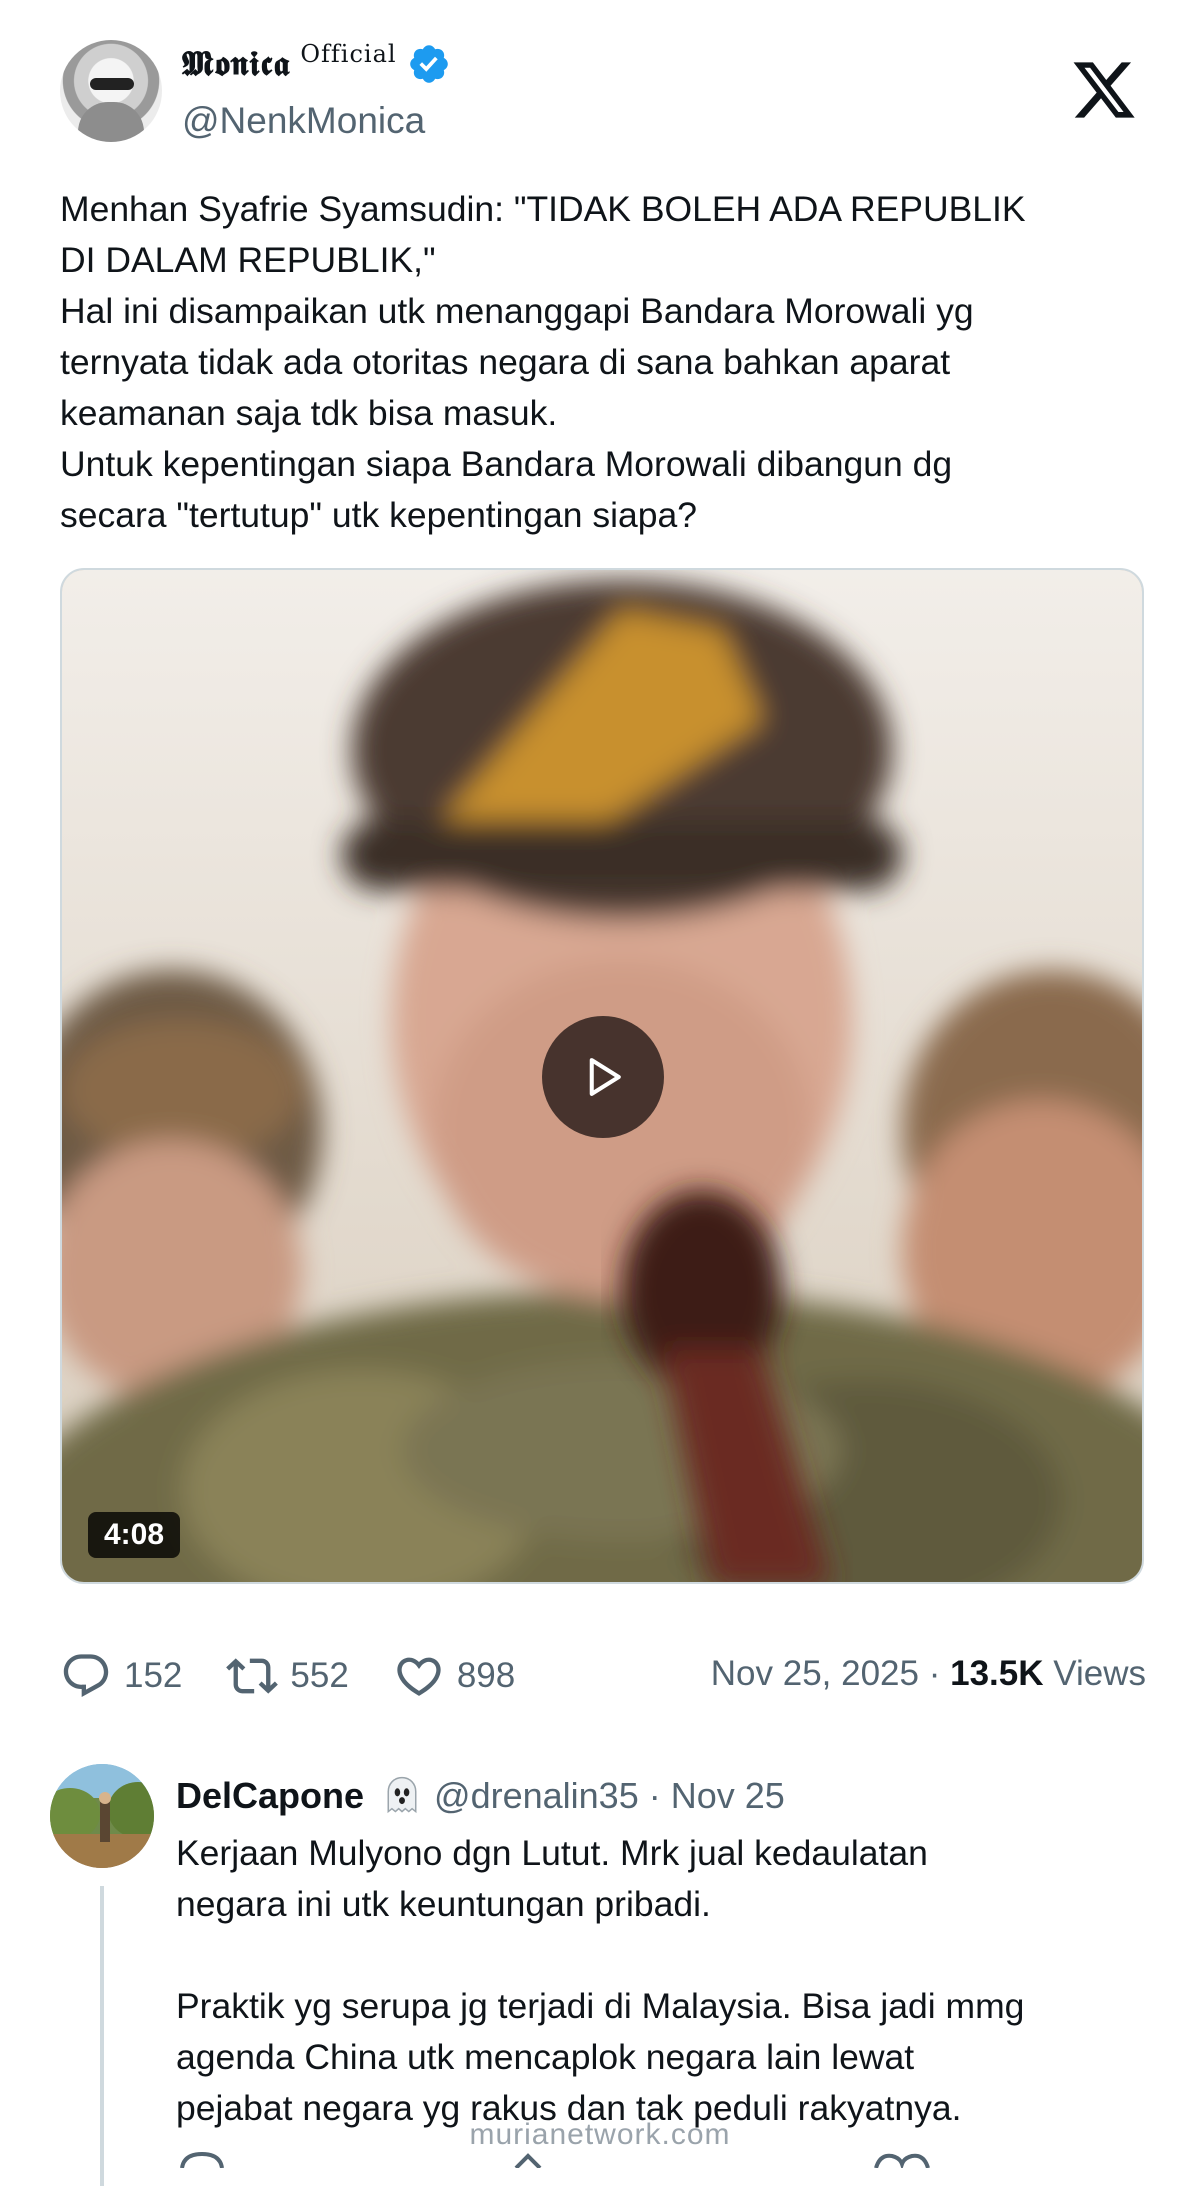 This screenshot has height=2186, width=1200. Describe the element at coordinates (454, 1676) in the screenshot. I see `like-button: 898` at that location.